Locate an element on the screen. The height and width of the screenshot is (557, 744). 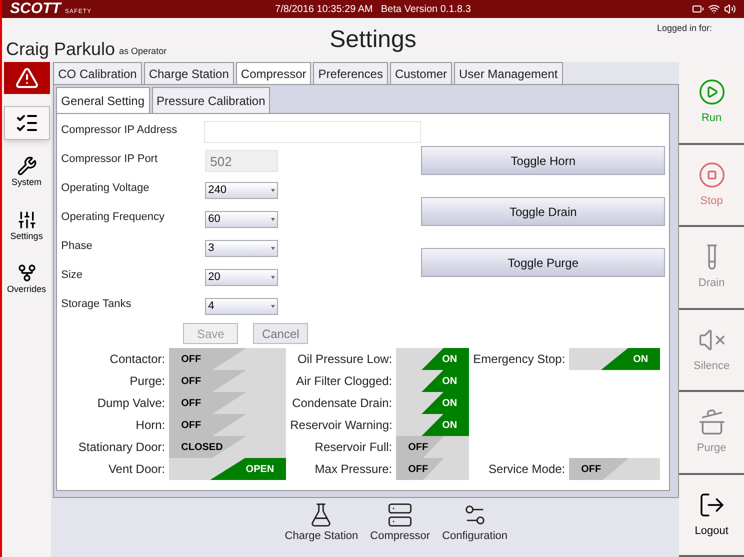
subtab: General Setting is located at coordinates (103, 100).